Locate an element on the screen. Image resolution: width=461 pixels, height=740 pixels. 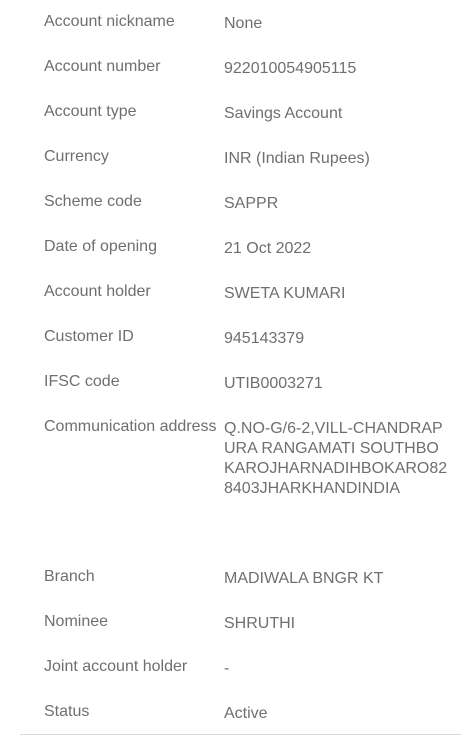
detail-label: Communication address is located at coordinates (130, 426).